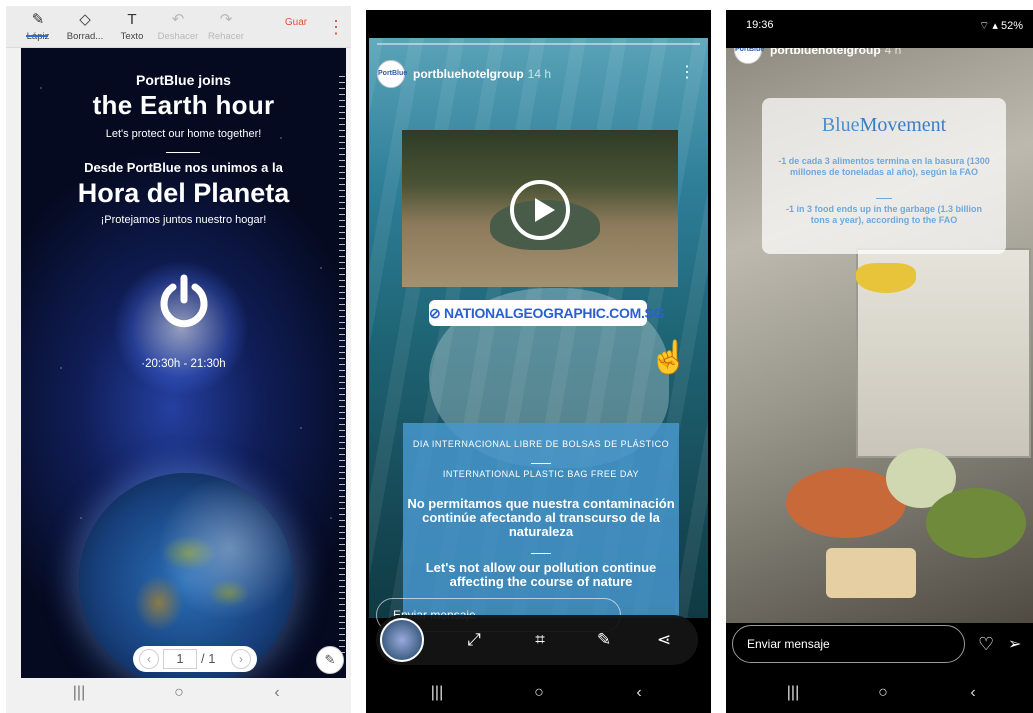  Describe the element at coordinates (989, 26) in the screenshot. I see `wifi-icon: ⌔ ▴` at that location.